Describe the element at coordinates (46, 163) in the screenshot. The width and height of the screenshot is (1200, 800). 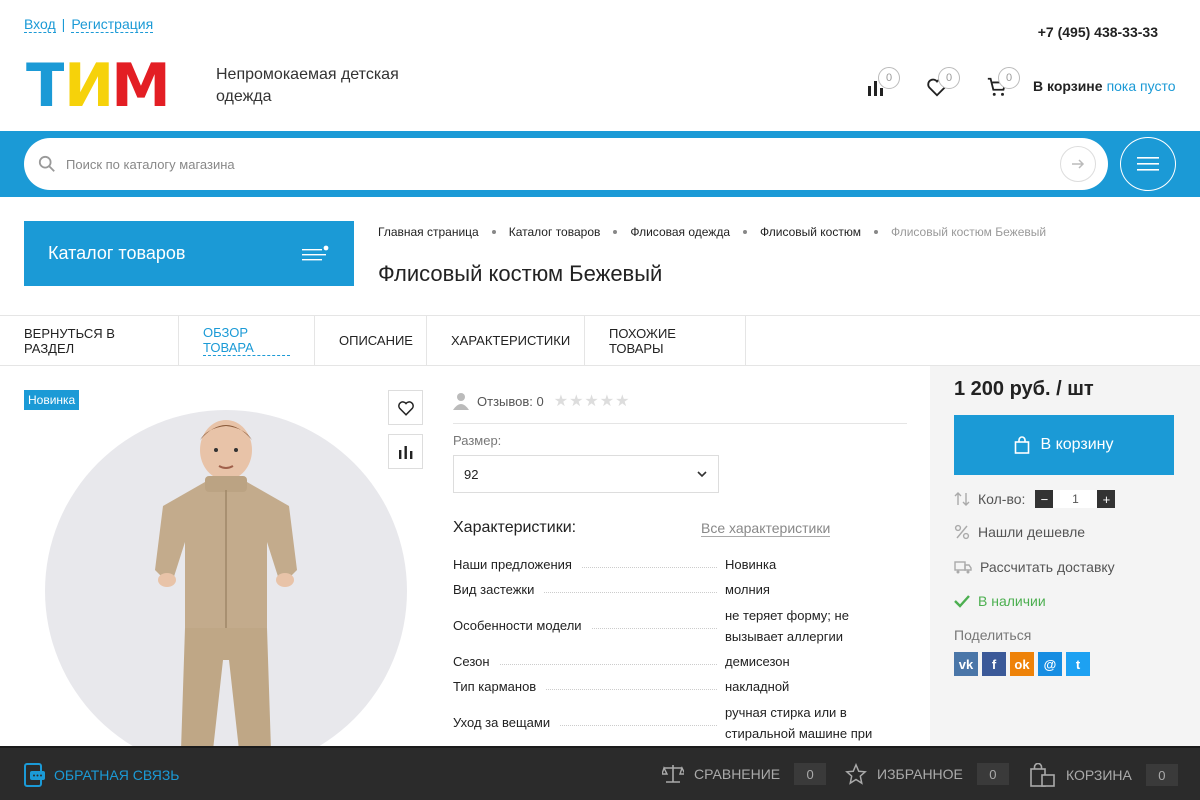
I see `search-icon` at that location.